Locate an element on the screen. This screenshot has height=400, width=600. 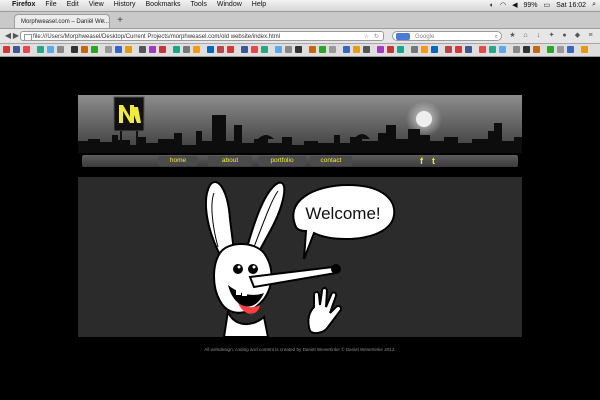
menu-view: View is located at coordinates (96, 4).